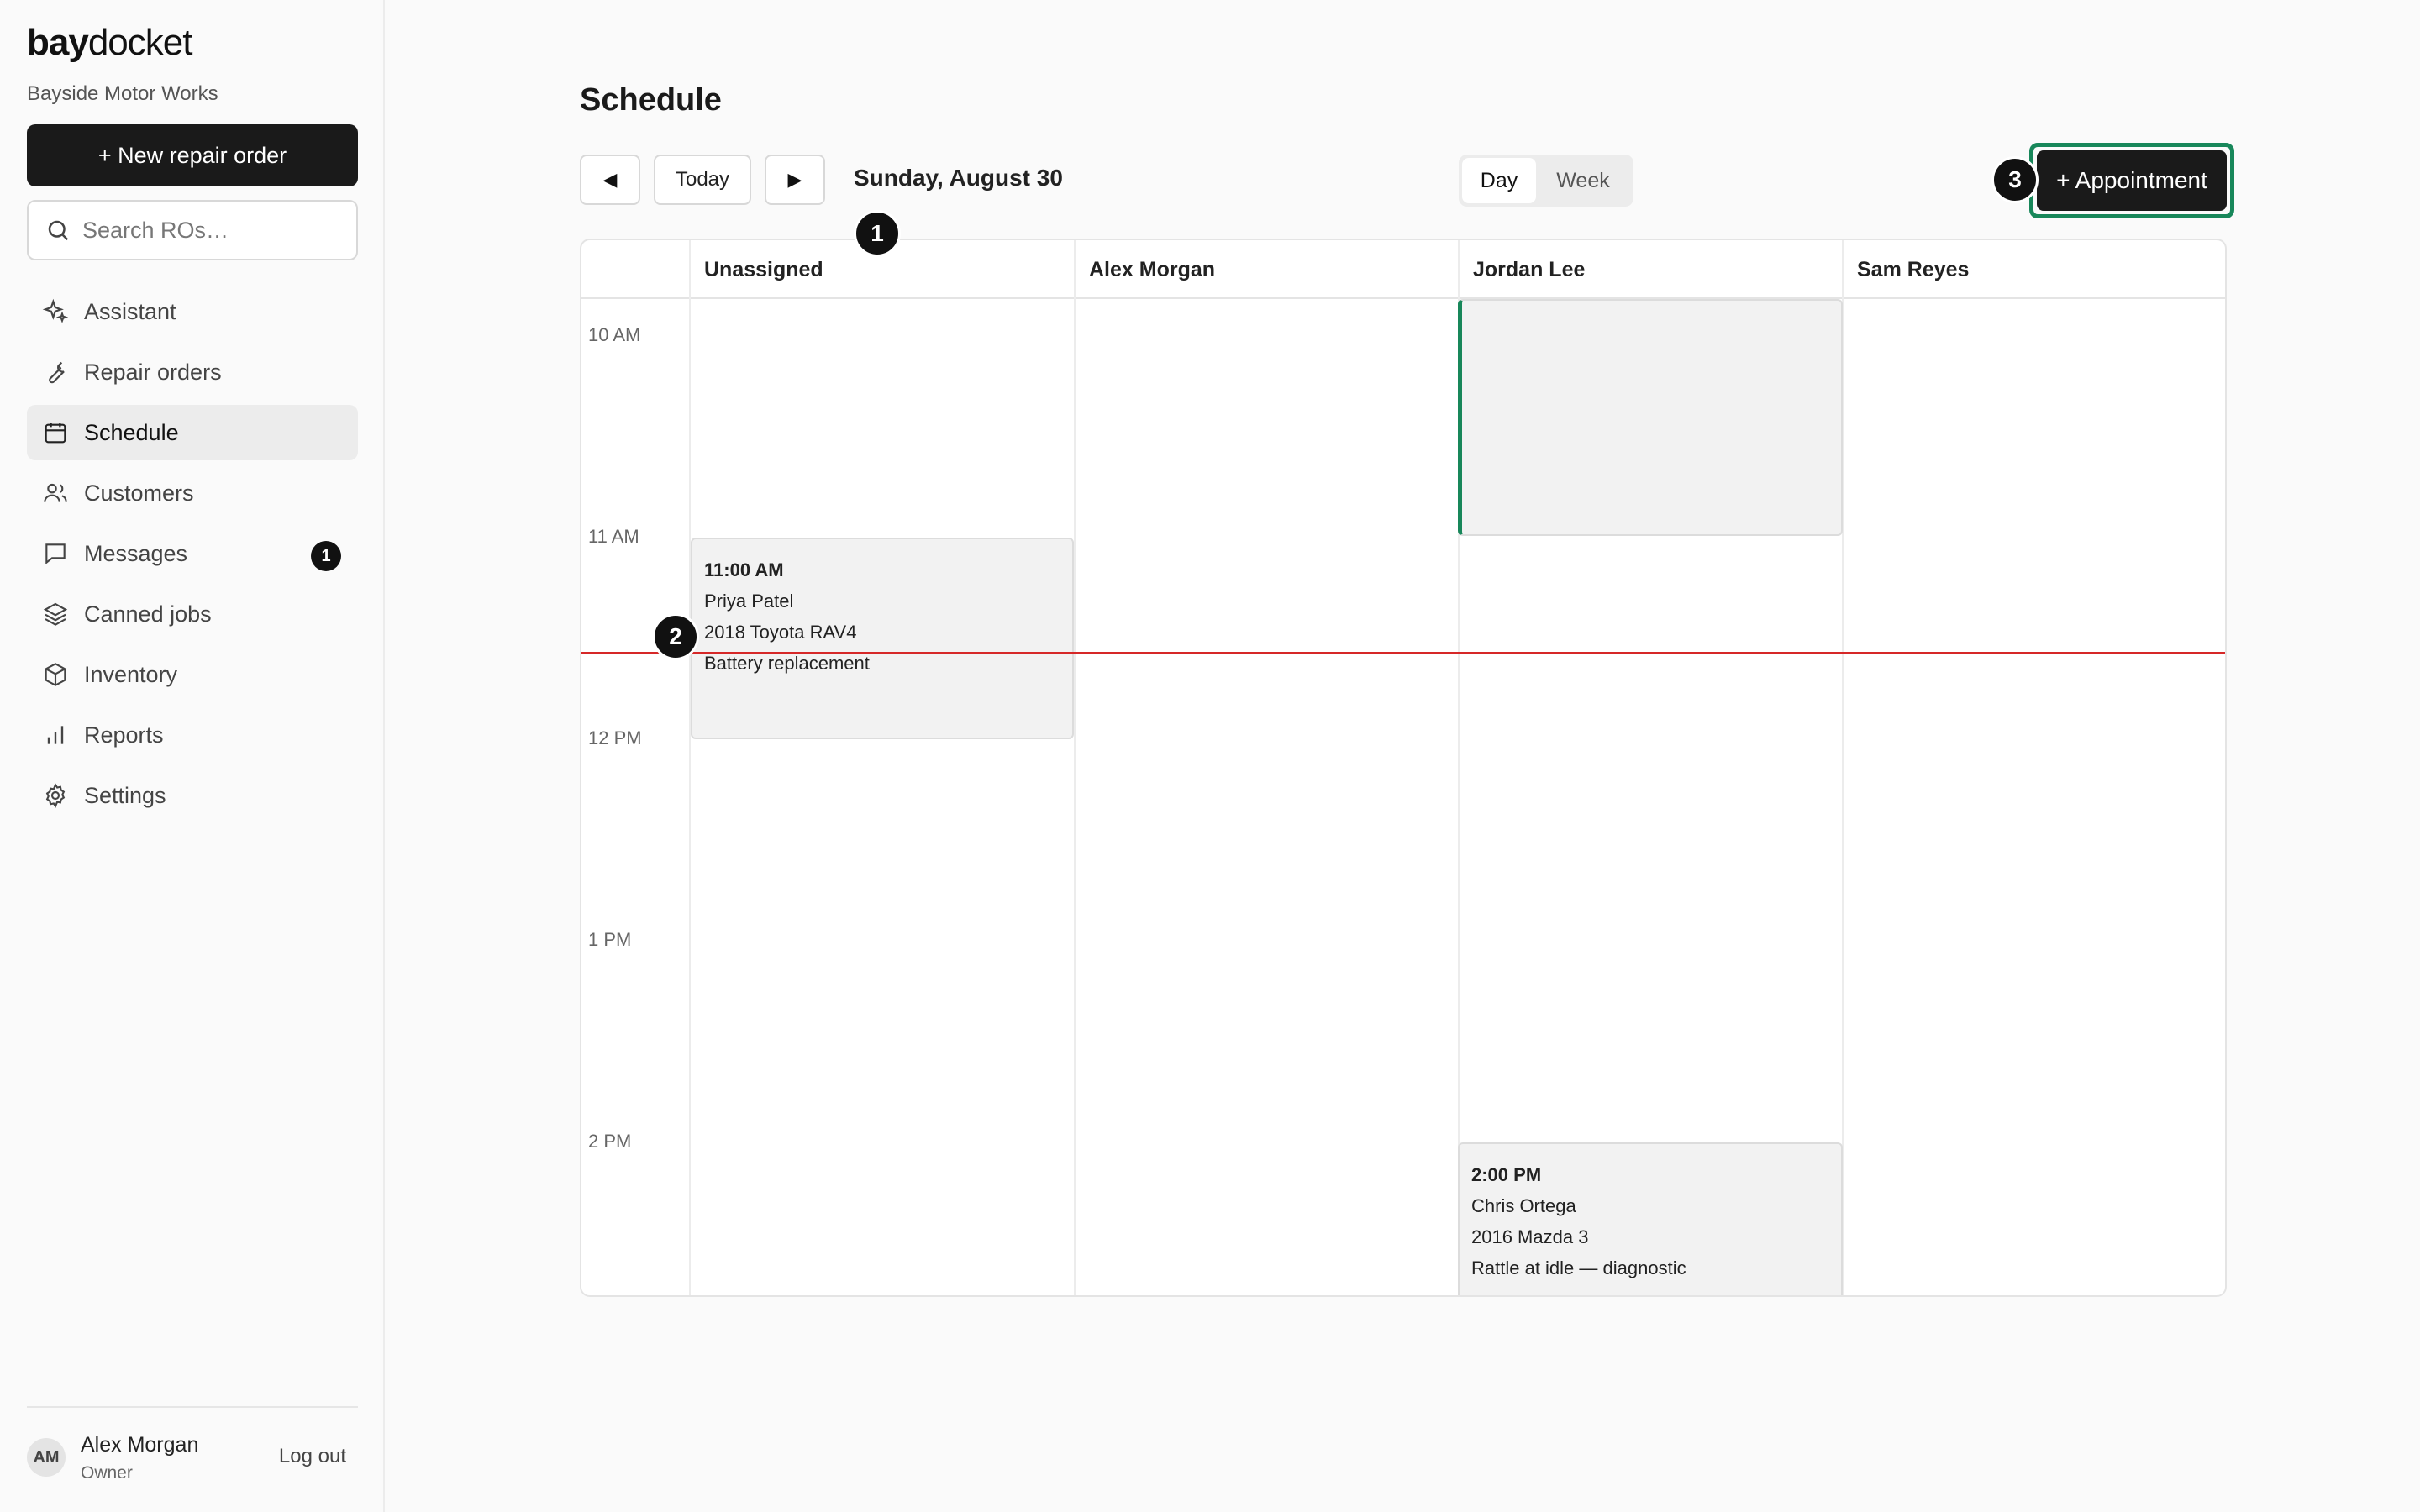  I want to click on sidebar-item-inventory: Inventory, so click(192, 674).